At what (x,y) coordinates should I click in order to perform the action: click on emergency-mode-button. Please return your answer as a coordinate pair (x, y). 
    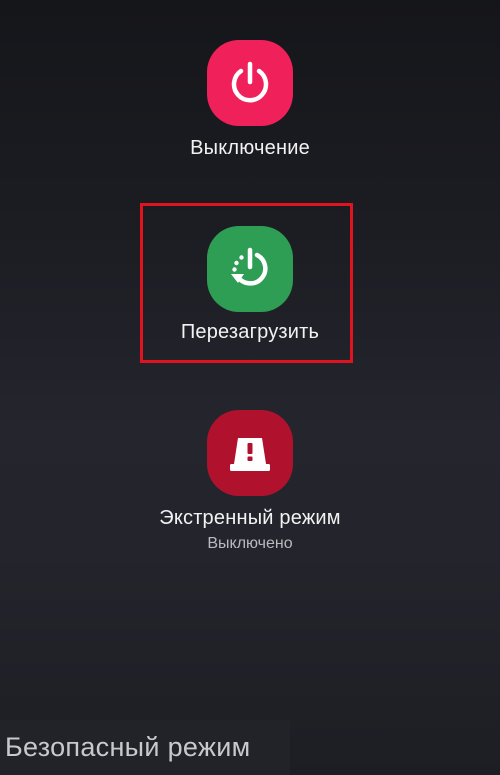
    Looking at the image, I should click on (250, 453).